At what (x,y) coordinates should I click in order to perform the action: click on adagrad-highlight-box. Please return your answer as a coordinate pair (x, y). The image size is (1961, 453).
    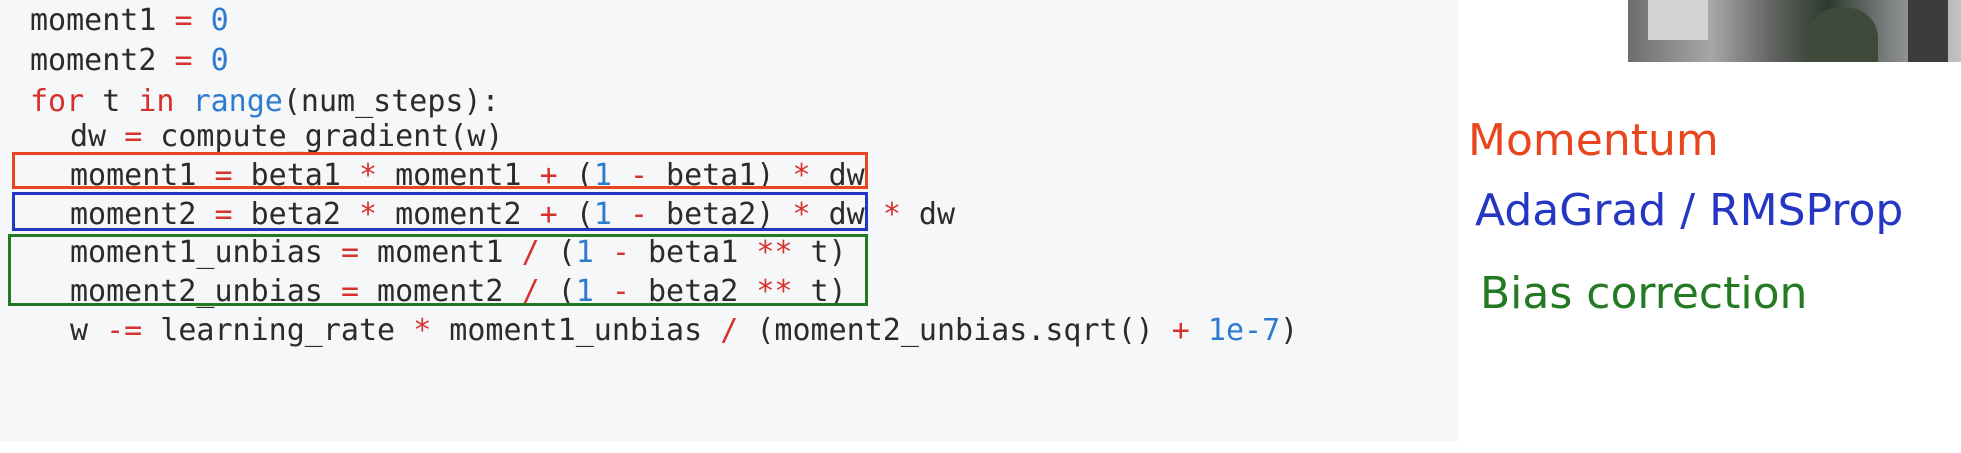
    Looking at the image, I should click on (440, 211).